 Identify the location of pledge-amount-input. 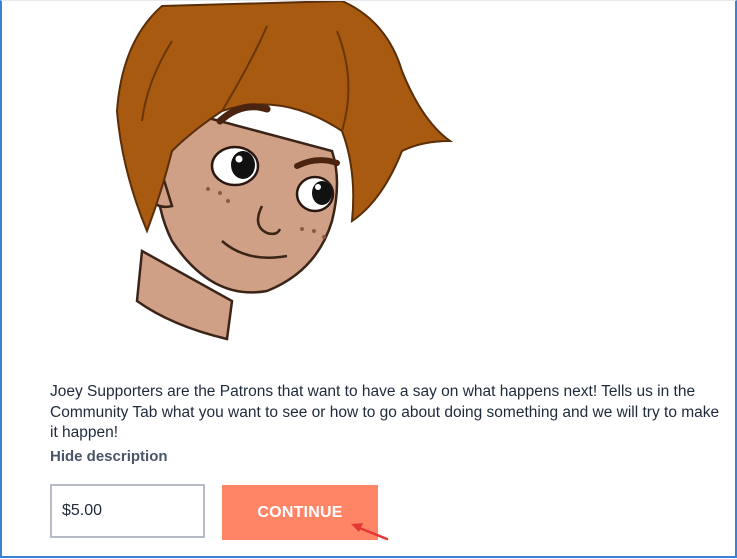
(127, 511).